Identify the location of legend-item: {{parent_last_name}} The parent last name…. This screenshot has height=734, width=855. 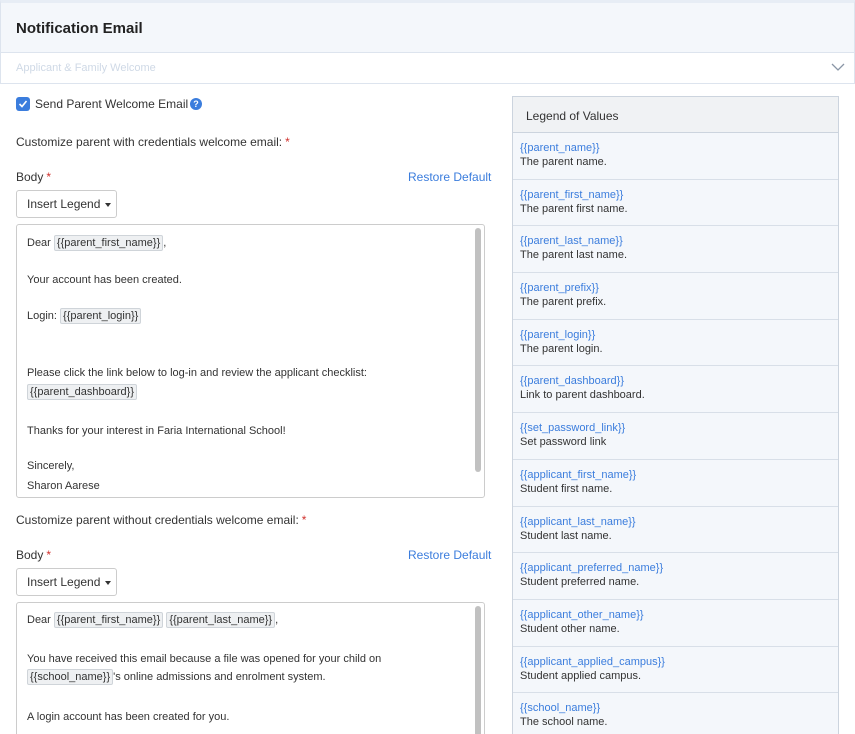
(675, 250).